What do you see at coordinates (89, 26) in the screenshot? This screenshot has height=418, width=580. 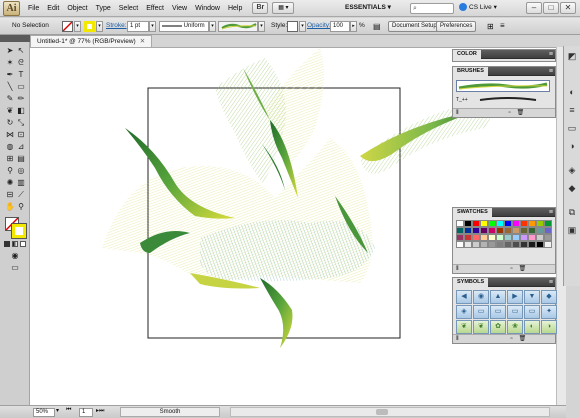 I see `stroke-swatch` at bounding box center [89, 26].